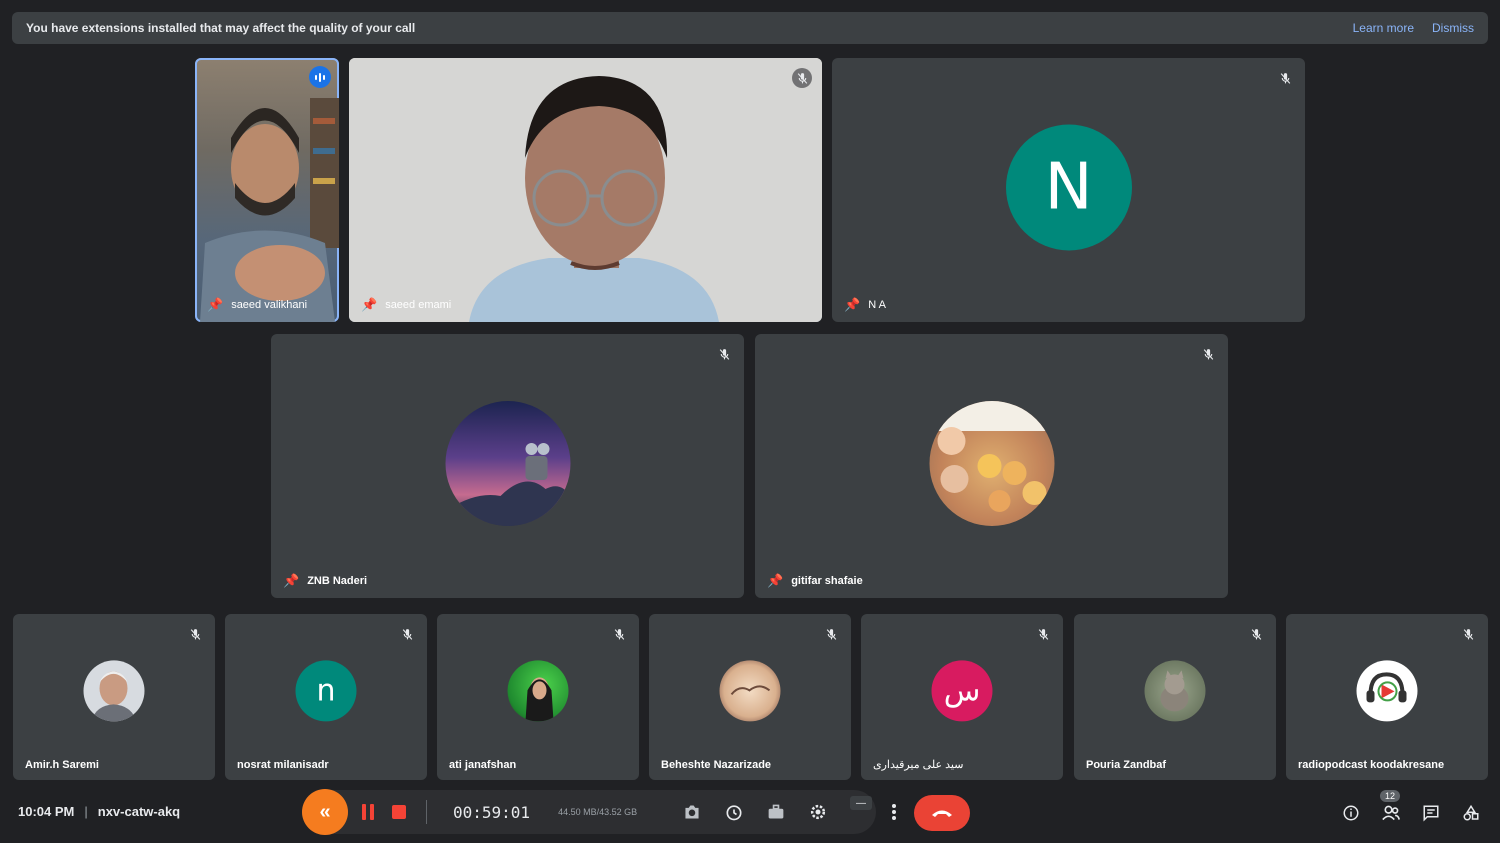 The image size is (1500, 843). I want to click on timer-icon, so click(734, 812).